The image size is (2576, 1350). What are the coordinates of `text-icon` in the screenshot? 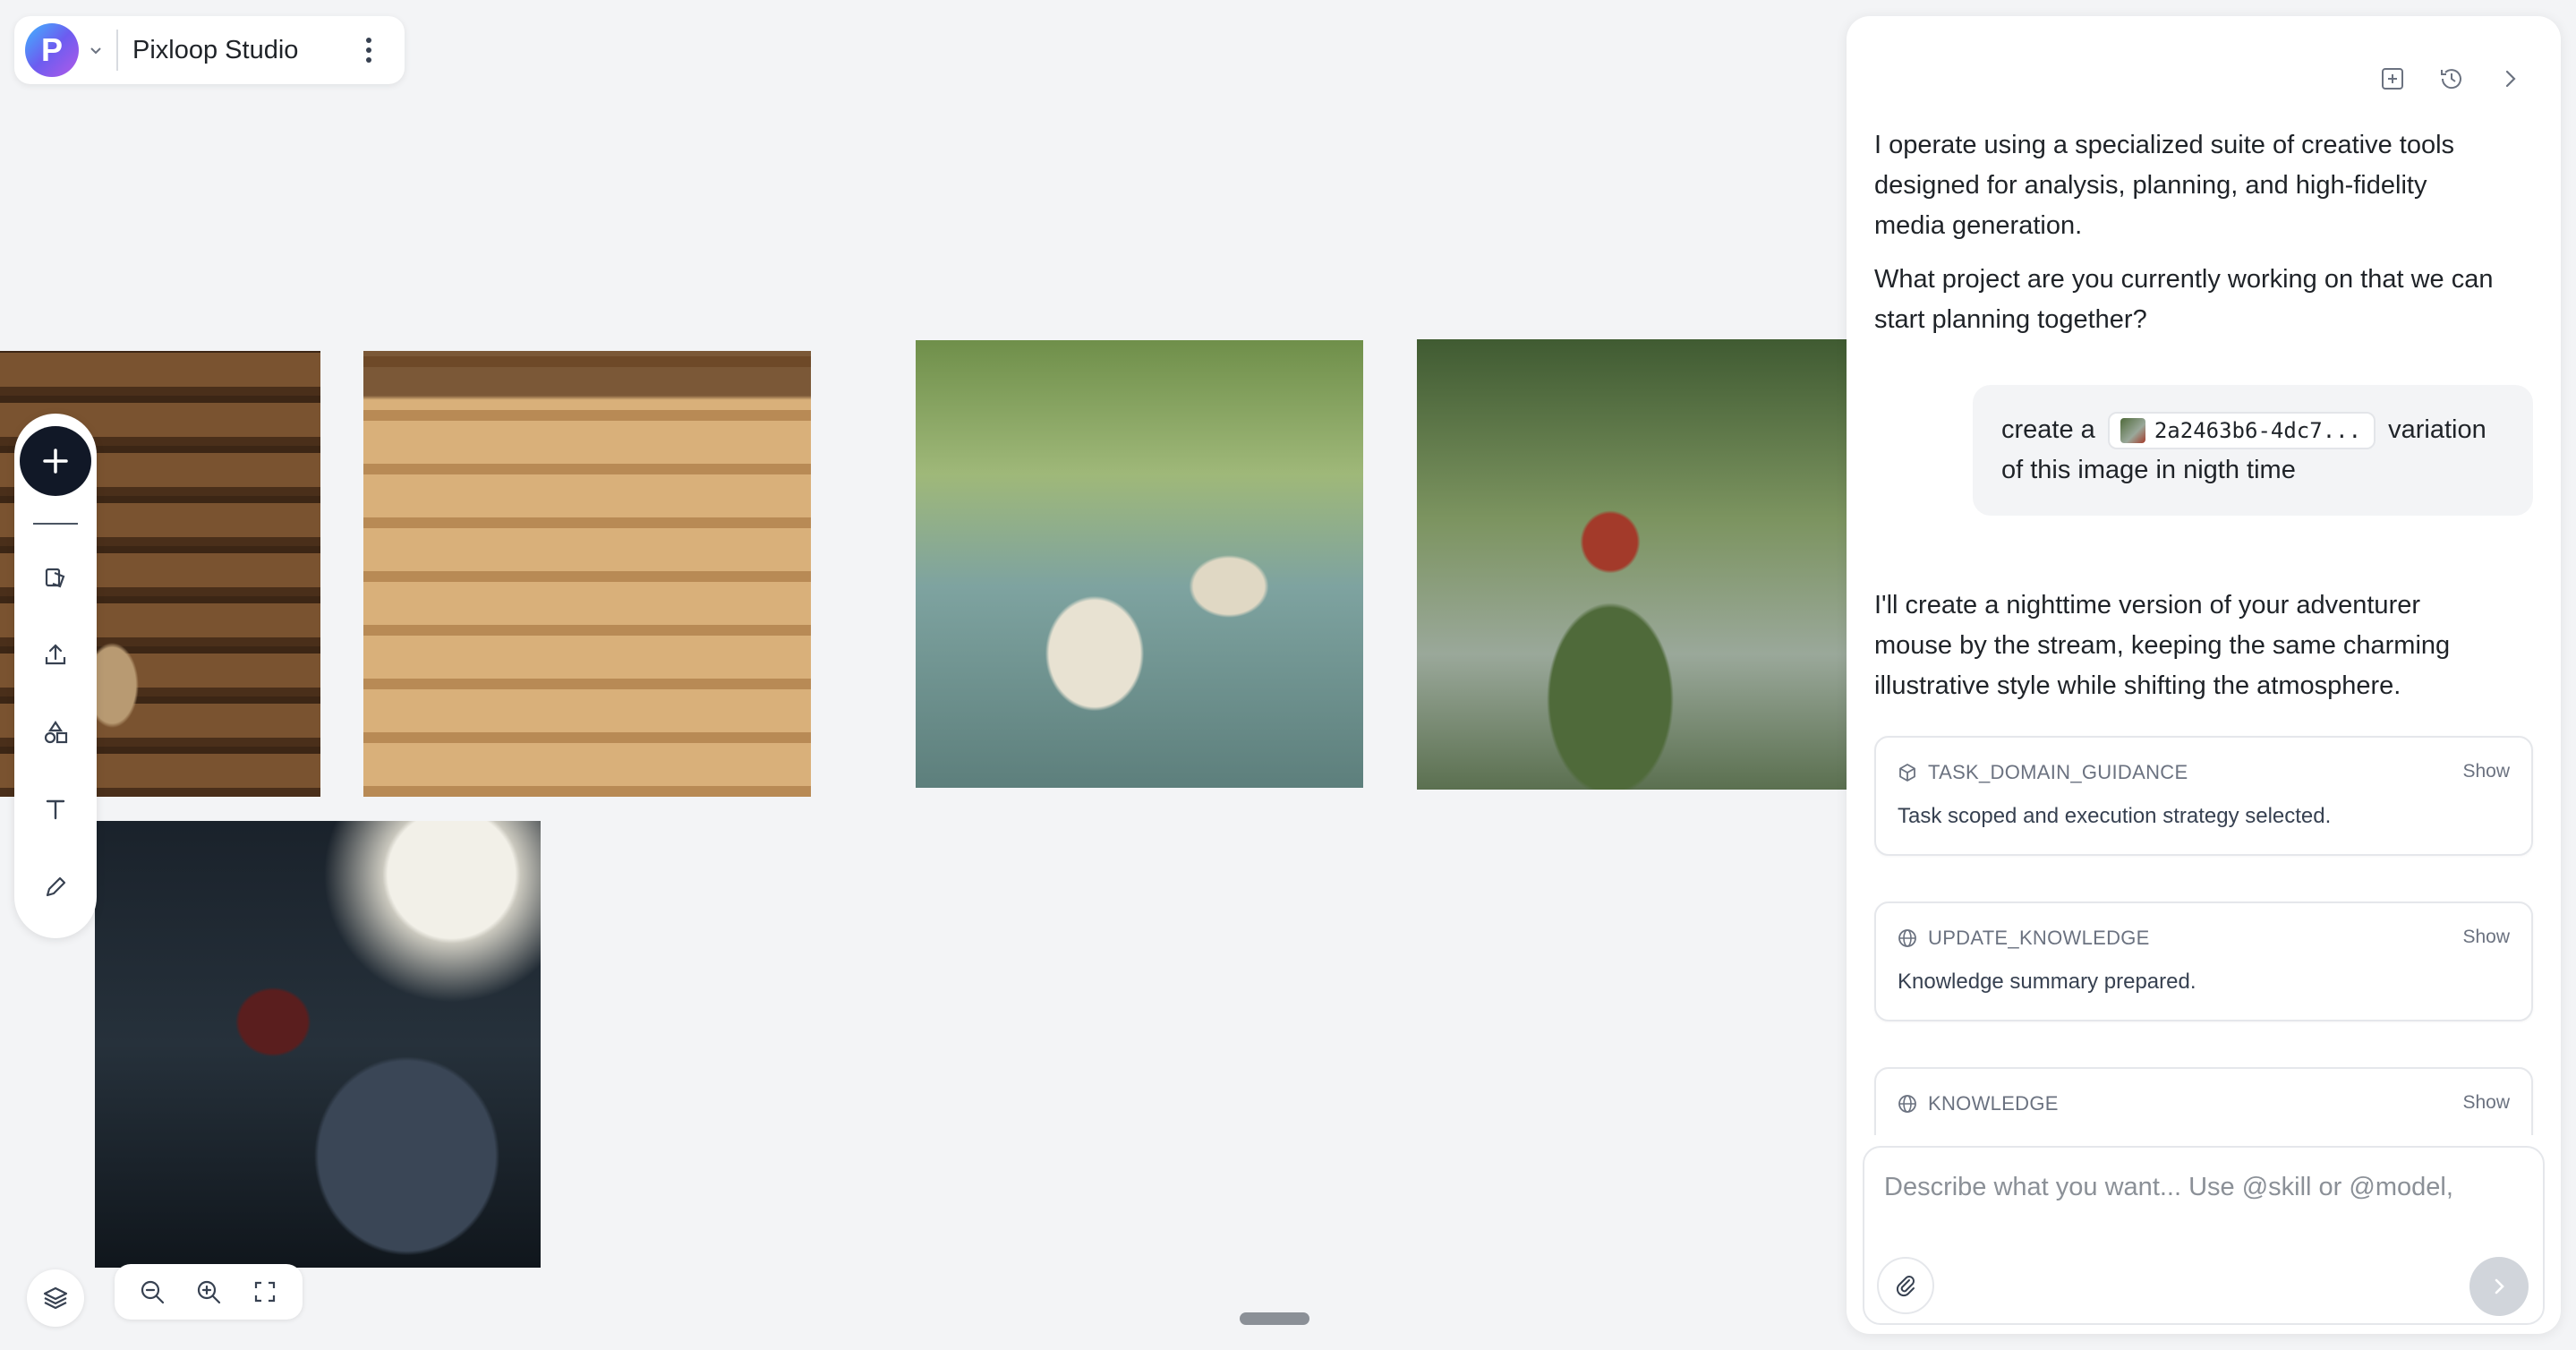 It's located at (55, 809).